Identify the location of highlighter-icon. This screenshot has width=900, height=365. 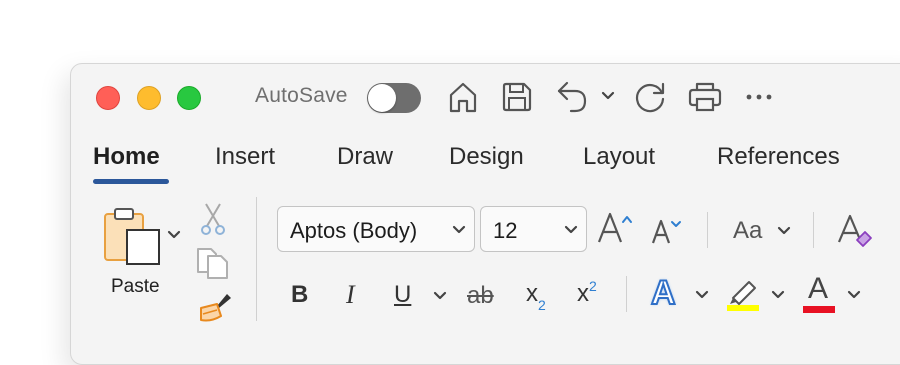
(744, 294).